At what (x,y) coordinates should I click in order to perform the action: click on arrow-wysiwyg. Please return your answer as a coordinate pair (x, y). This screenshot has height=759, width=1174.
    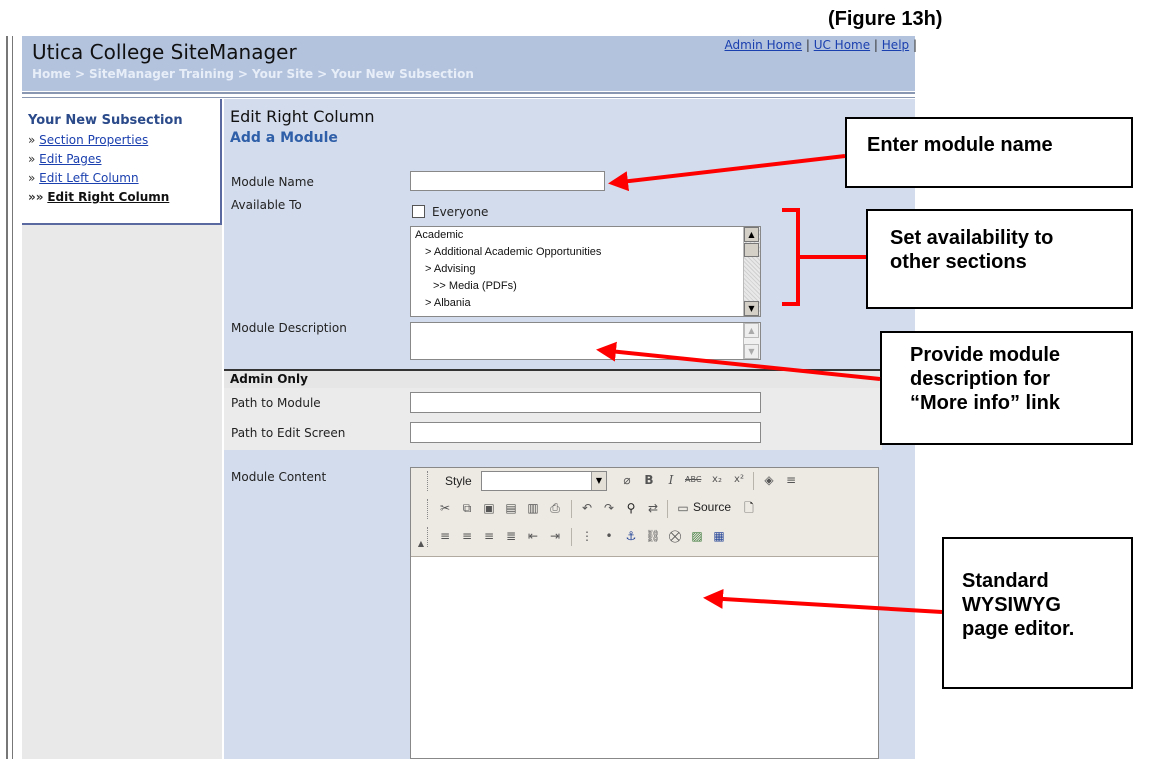
    Looking at the image, I should click on (823, 601).